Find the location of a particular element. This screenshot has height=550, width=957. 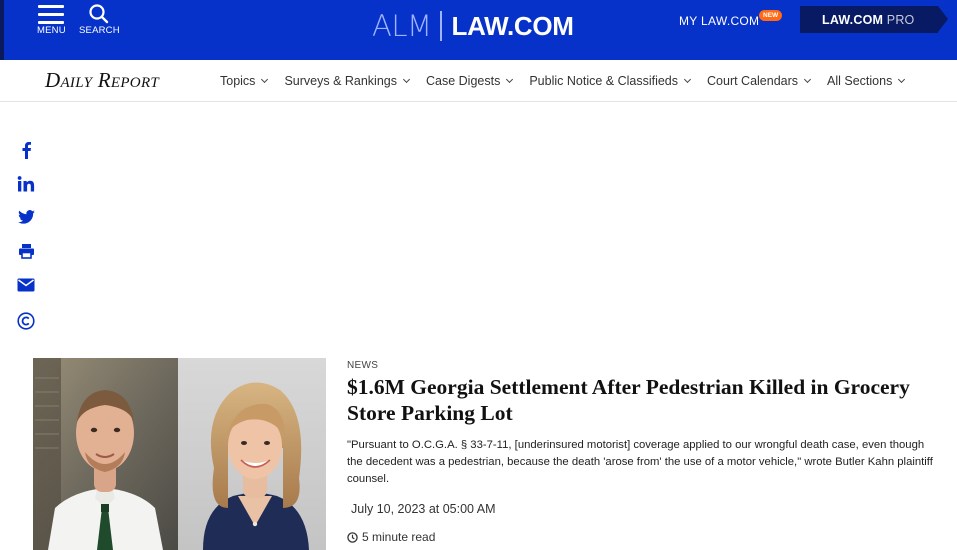

linkedin-share-button is located at coordinates (26, 184).